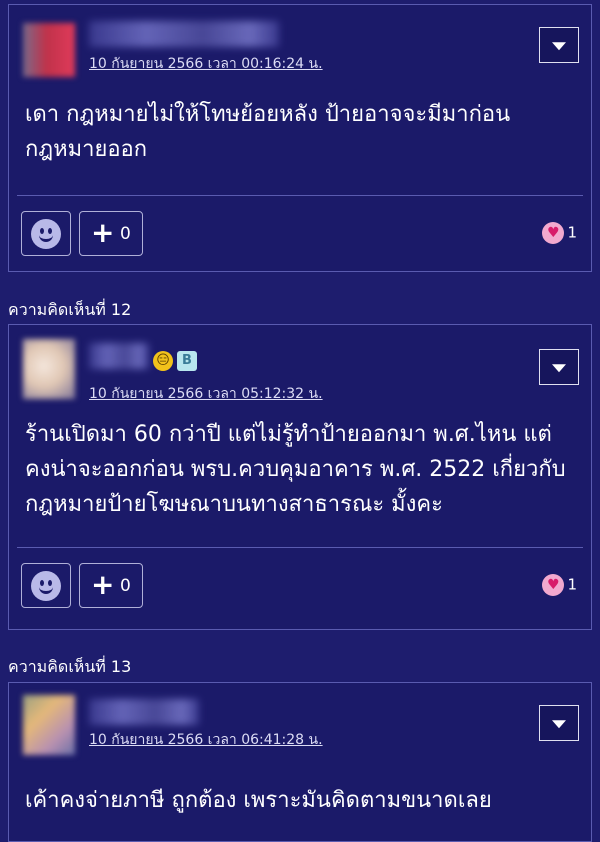  Describe the element at coordinates (206, 64) in the screenshot. I see `comment-timestamp: 10 กันยายน 2566 เวลา 00:16:24 น.` at that location.